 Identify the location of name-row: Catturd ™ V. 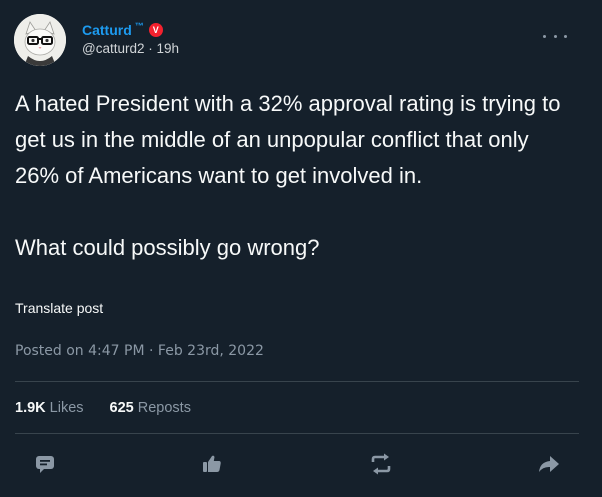
(130, 30).